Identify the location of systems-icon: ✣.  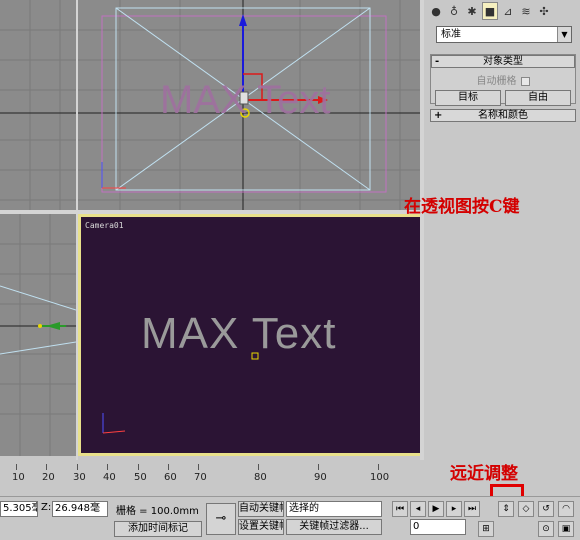
(544, 11).